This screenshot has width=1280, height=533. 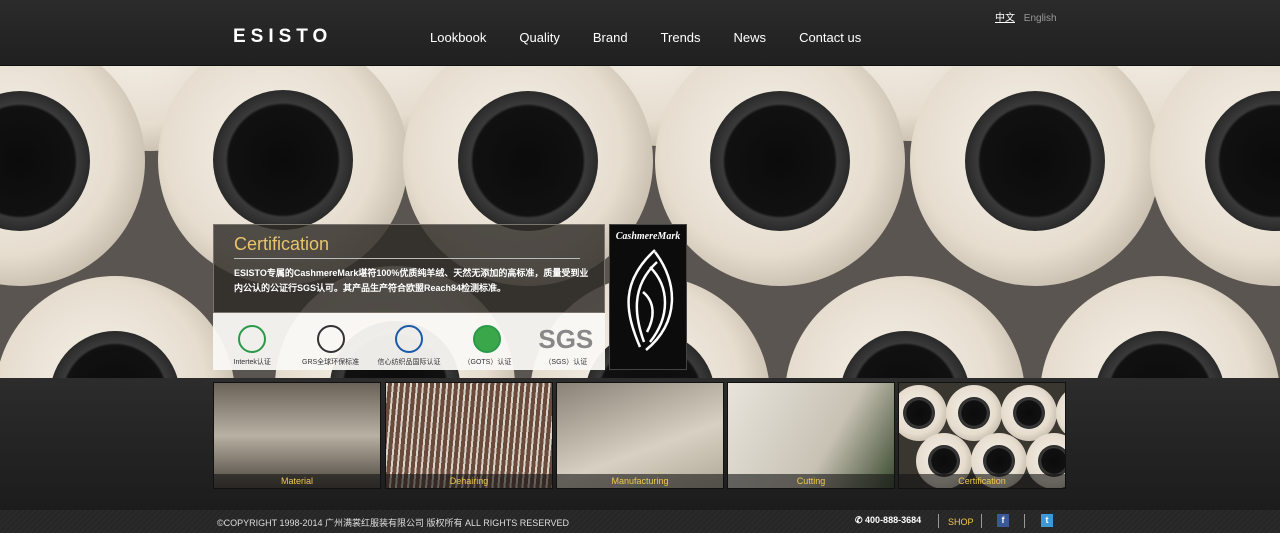 What do you see at coordinates (458, 37) in the screenshot?
I see `nav-lookbook: Lookbook` at bounding box center [458, 37].